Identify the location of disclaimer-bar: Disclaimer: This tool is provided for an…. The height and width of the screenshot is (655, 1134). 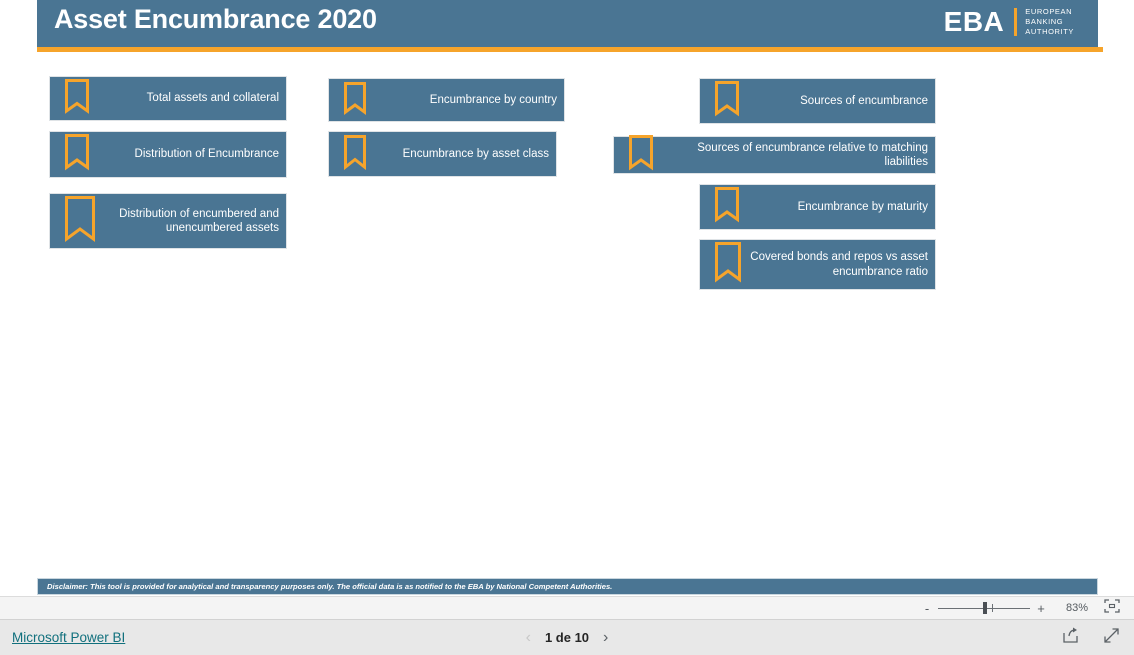
(567, 586).